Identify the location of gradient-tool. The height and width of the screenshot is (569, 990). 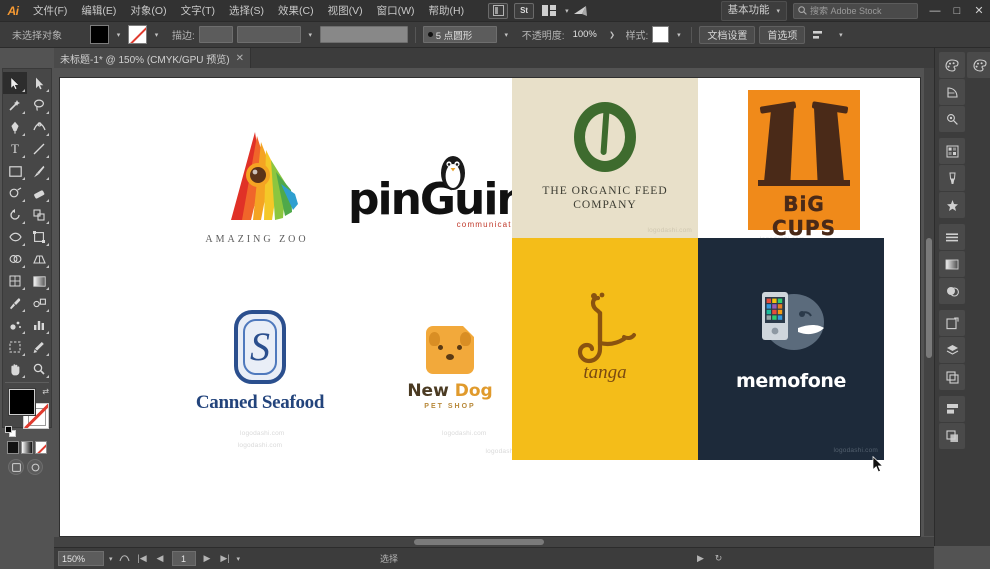
(39, 281).